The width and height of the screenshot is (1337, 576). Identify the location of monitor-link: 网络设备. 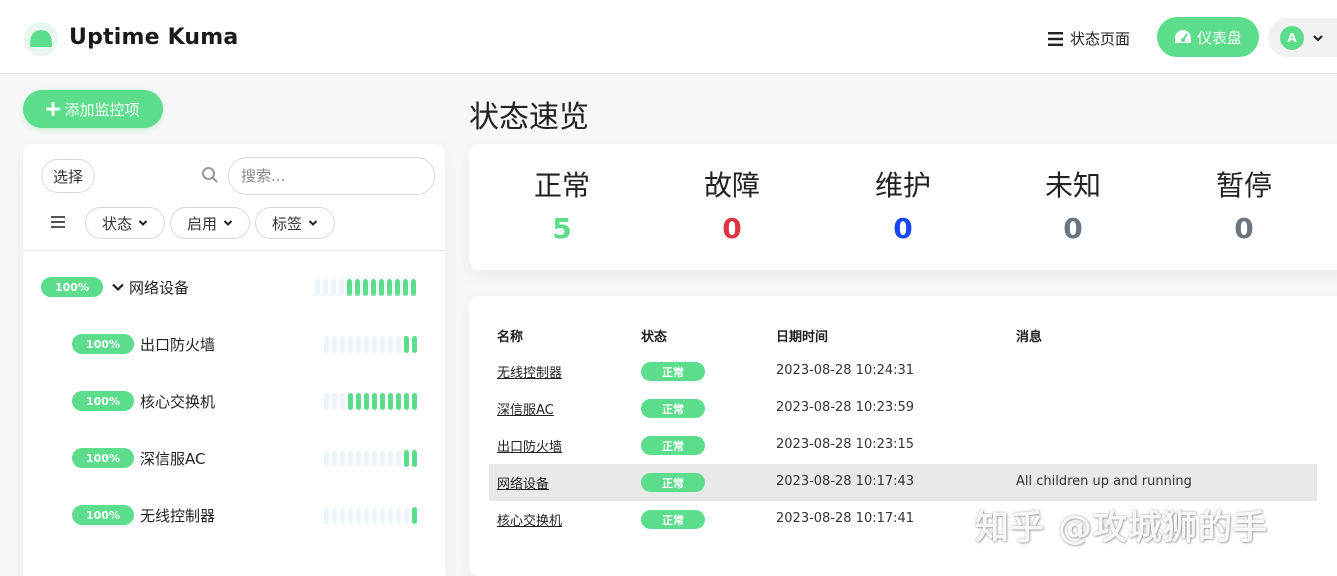
(523, 482).